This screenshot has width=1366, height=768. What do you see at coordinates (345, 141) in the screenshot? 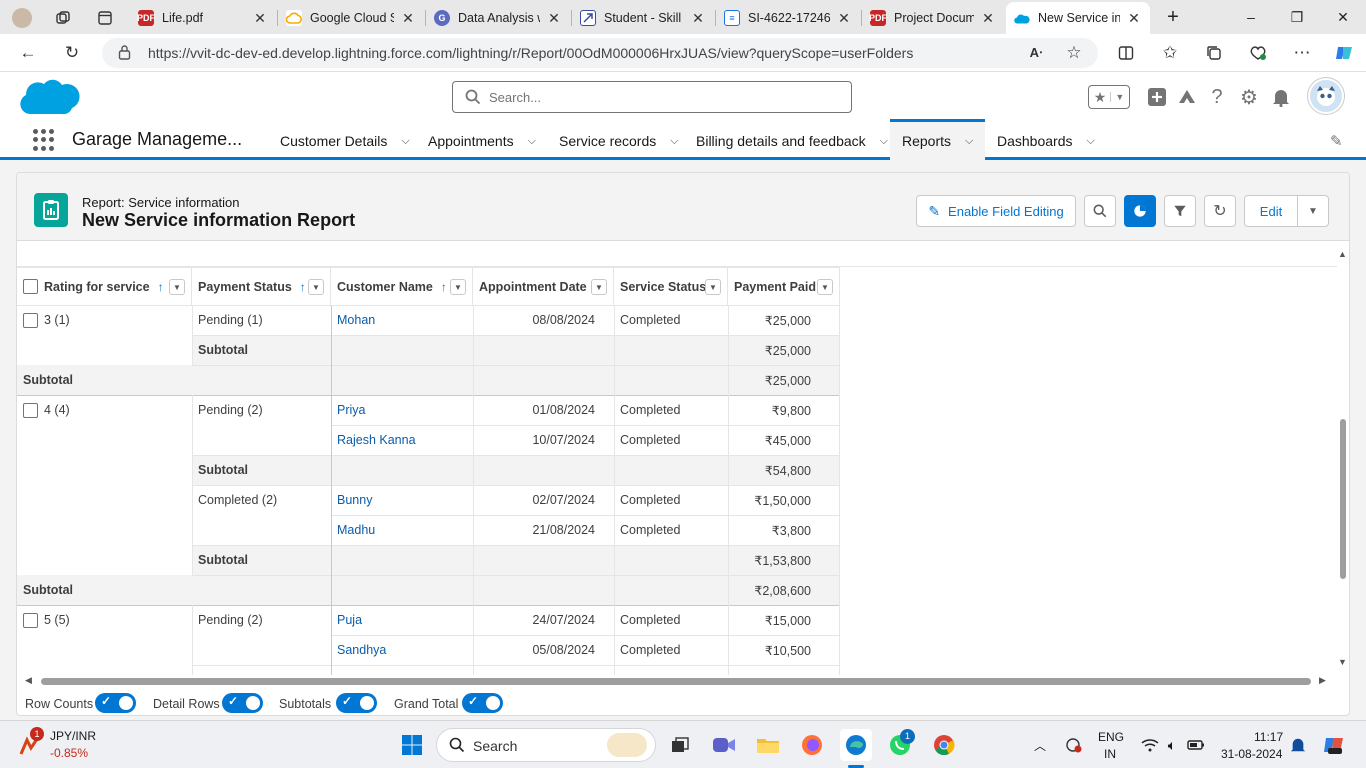
I see `nav-item-customer-details: Customer Details ⌵` at bounding box center [345, 141].